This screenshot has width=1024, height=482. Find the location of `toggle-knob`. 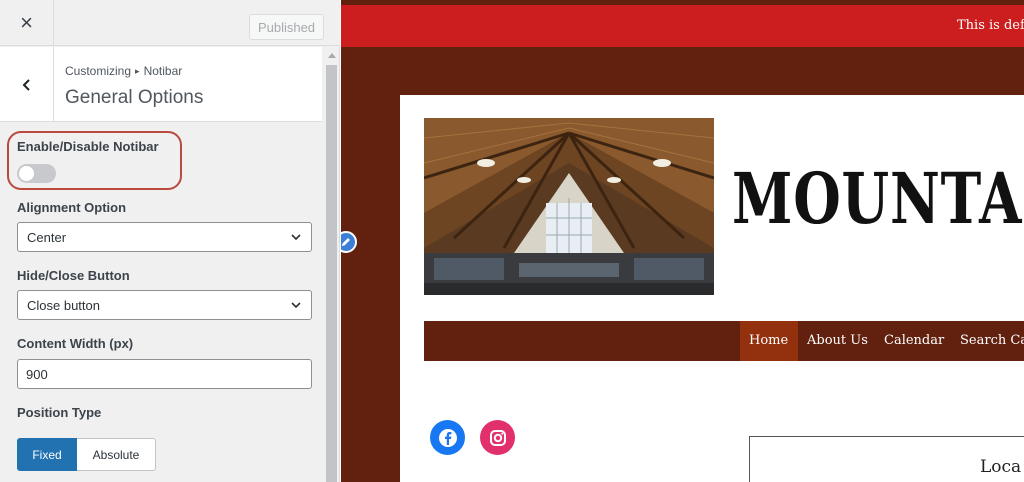

toggle-knob is located at coordinates (26, 173).